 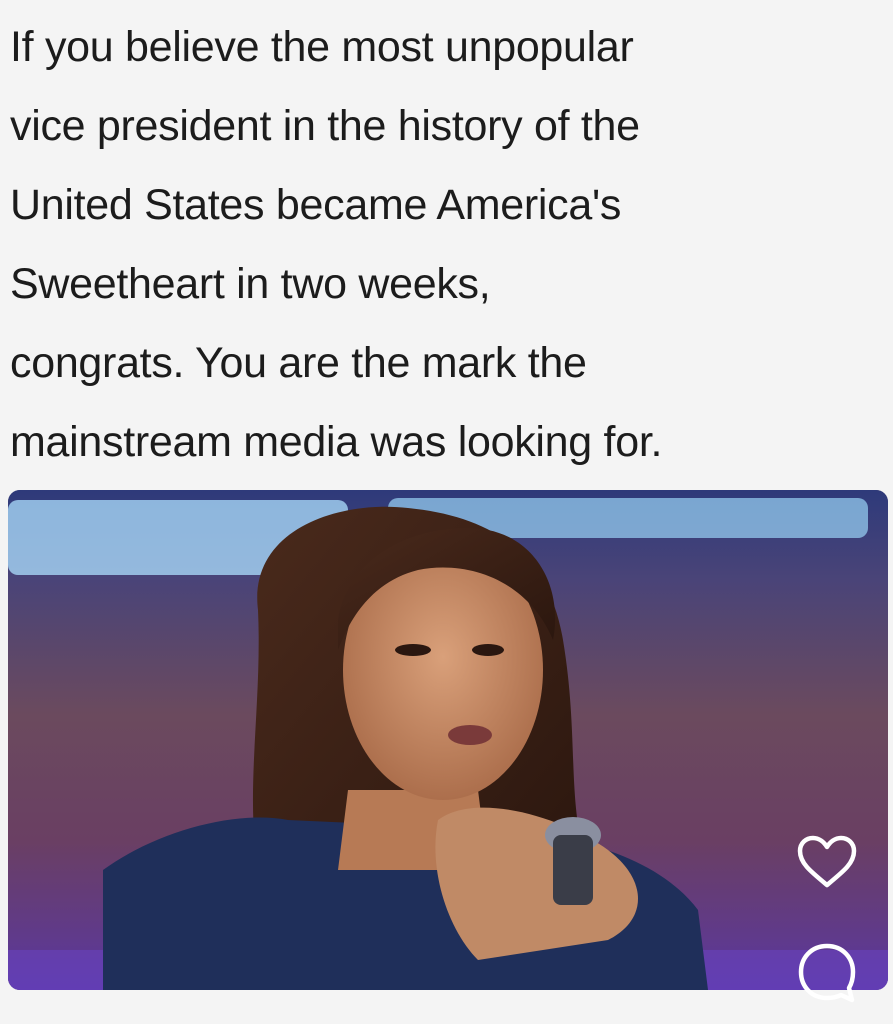 I want to click on comment-icon, so click(x=827, y=972).